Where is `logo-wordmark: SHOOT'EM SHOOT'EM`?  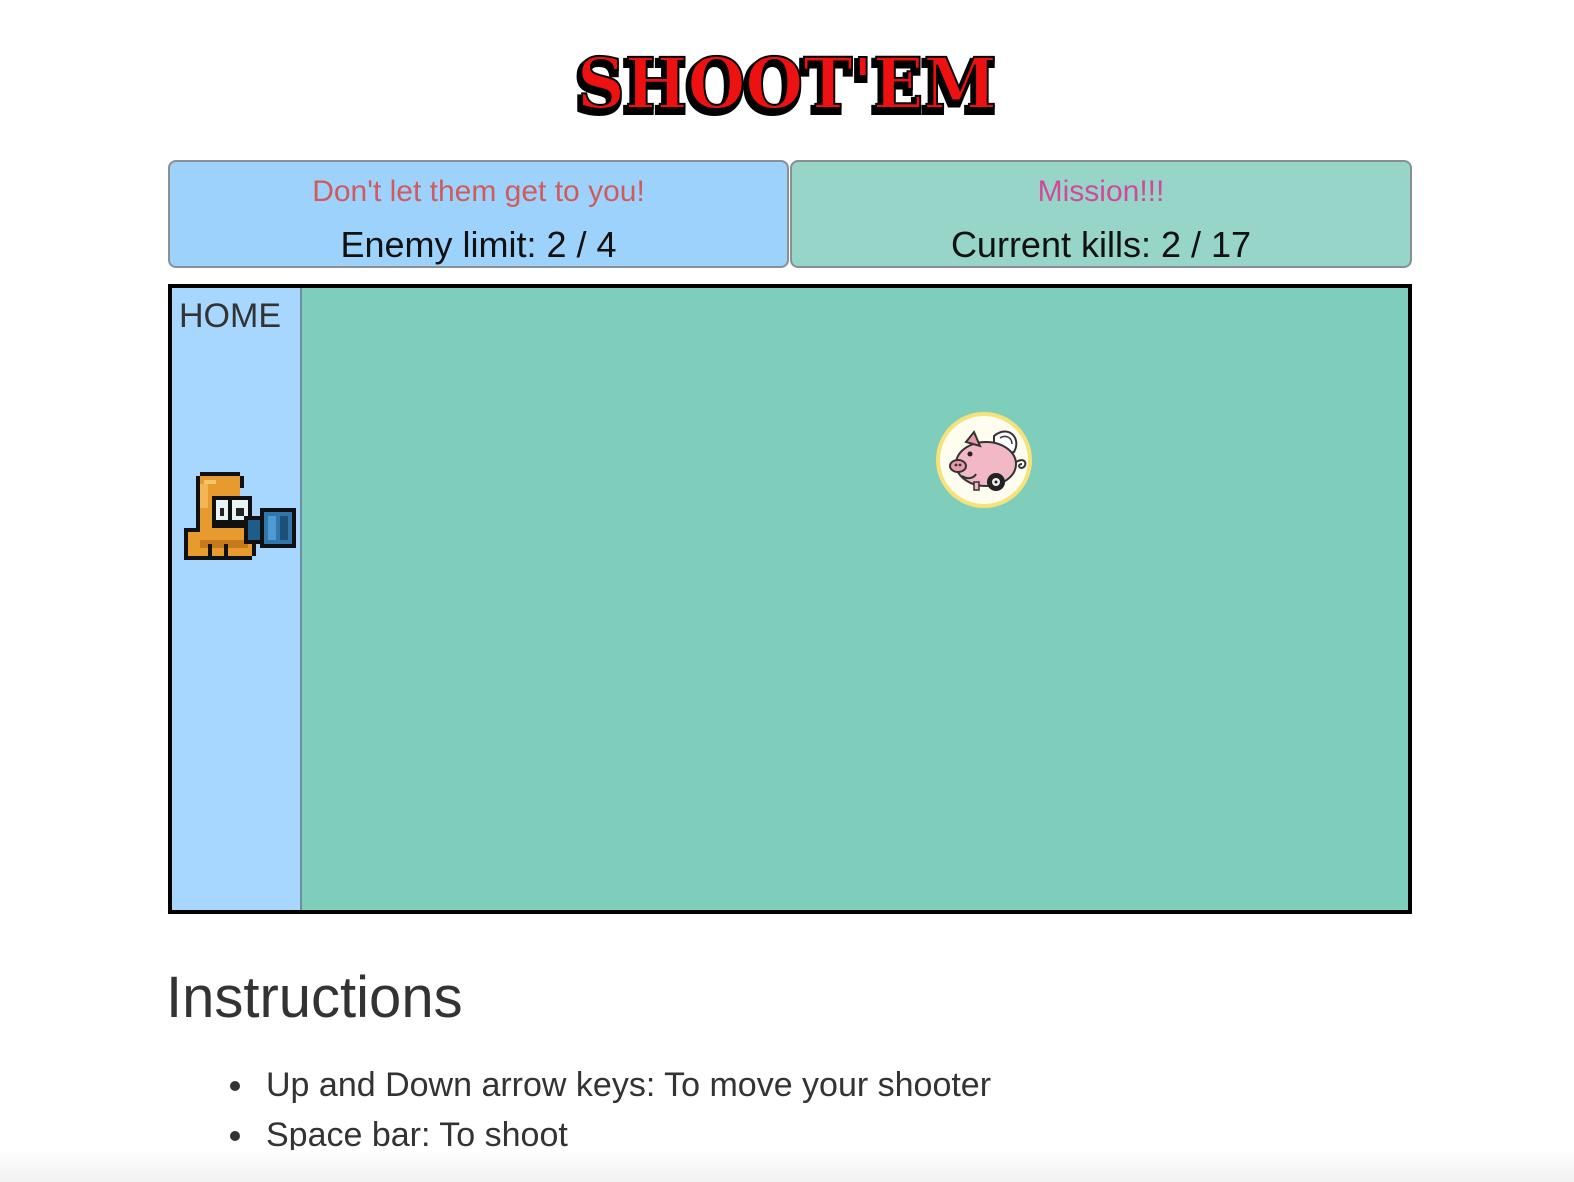 logo-wordmark: SHOOT'EM SHOOT'EM is located at coordinates (785, 85).